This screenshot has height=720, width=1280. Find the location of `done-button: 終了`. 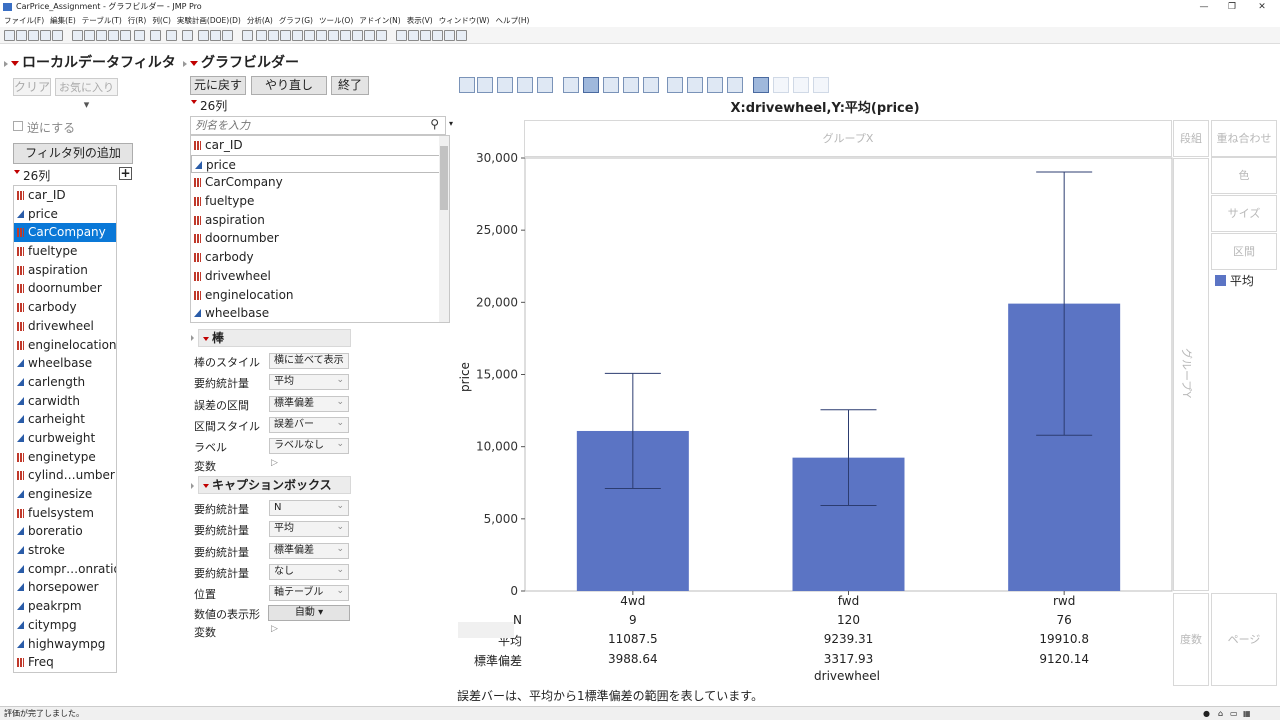

done-button: 終了 is located at coordinates (350, 85).